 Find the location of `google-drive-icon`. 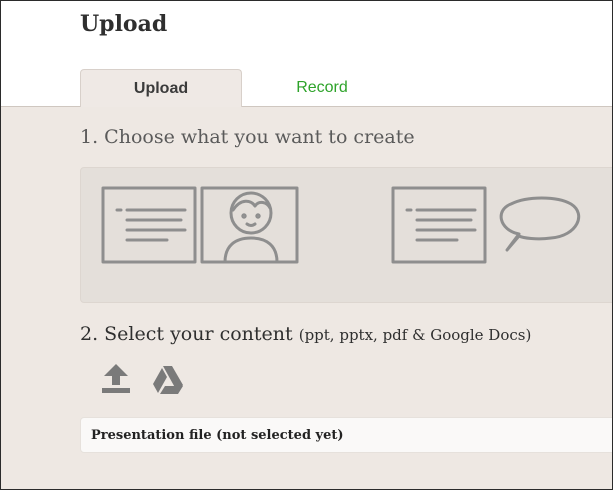

google-drive-icon is located at coordinates (168, 380).